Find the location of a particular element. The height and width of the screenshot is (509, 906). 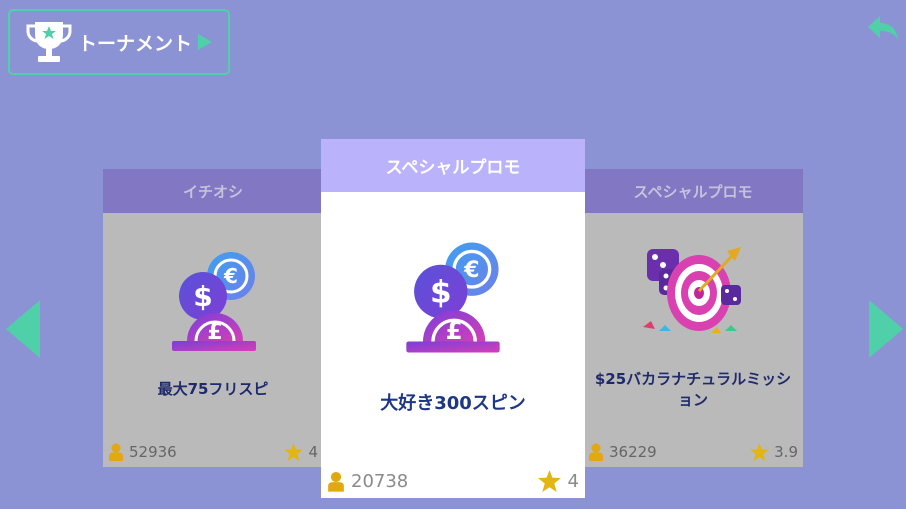

card-title: 大好き300スピン is located at coordinates (453, 403).